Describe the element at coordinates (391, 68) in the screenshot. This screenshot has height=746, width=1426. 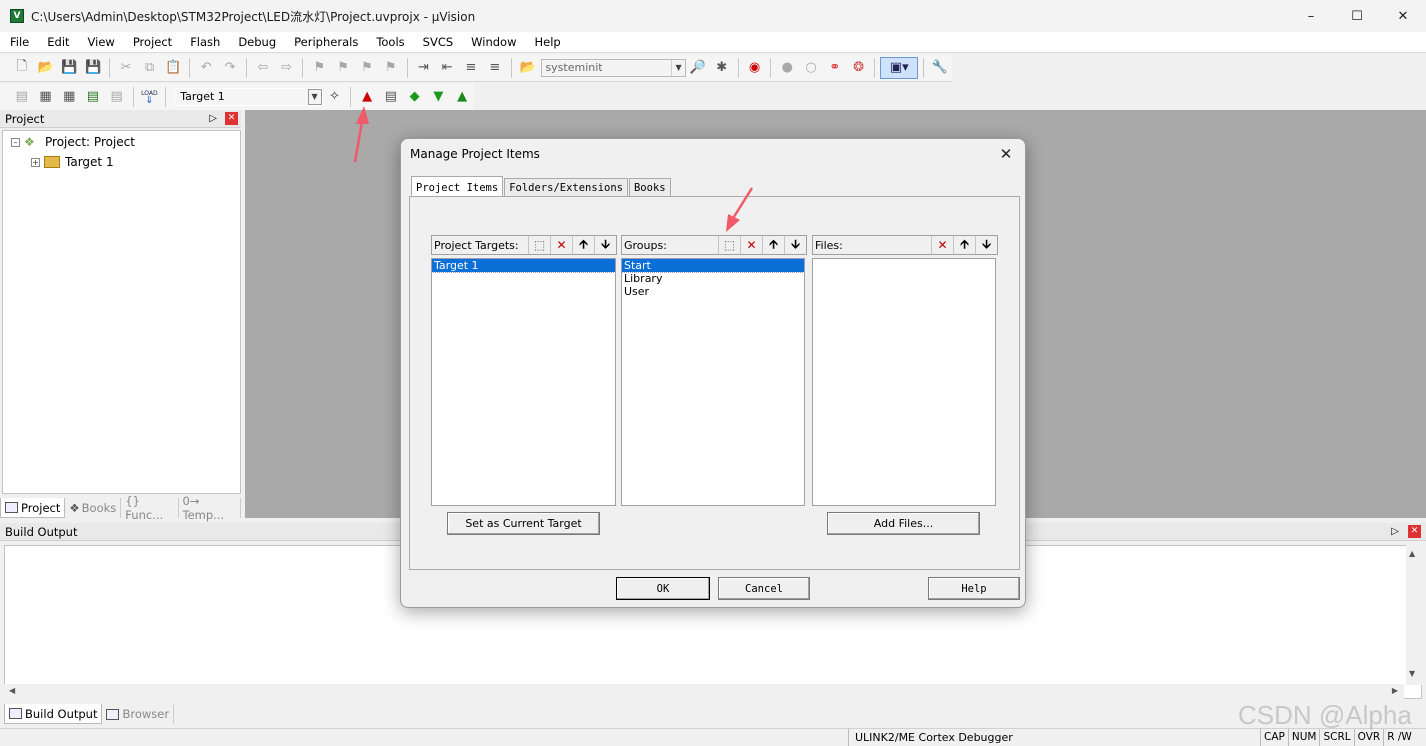
I see `clear-bookmarks-icon: ⚑` at that location.